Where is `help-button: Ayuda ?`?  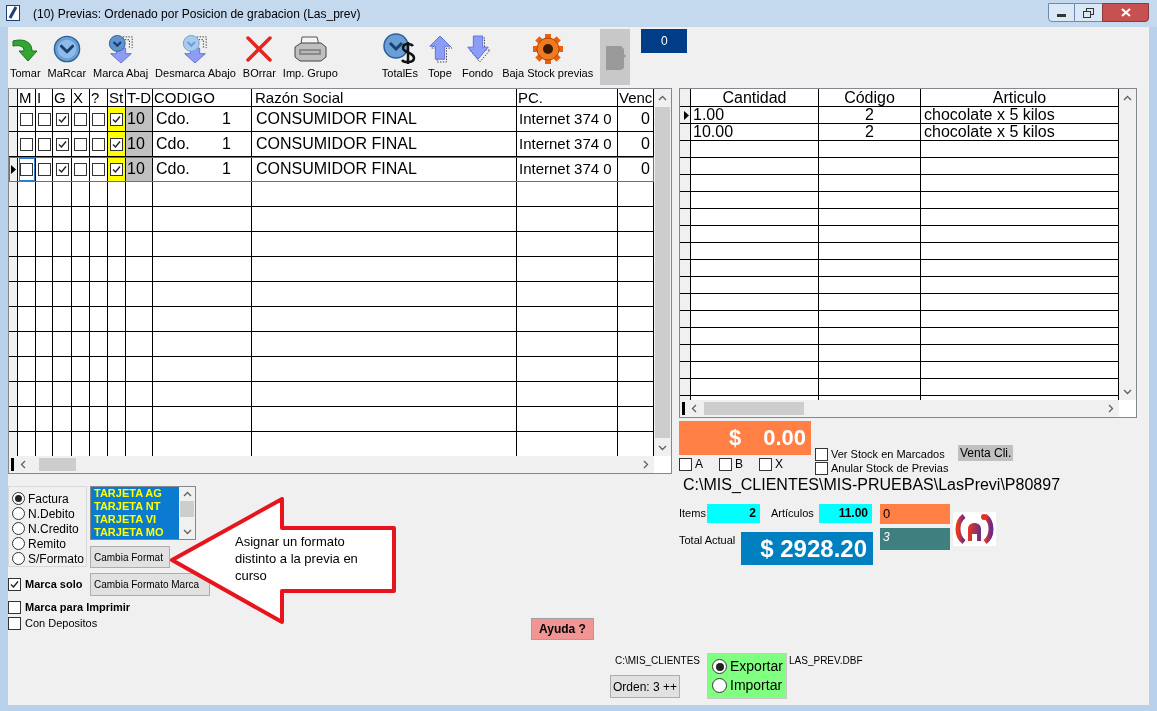 help-button: Ayuda ? is located at coordinates (562, 629).